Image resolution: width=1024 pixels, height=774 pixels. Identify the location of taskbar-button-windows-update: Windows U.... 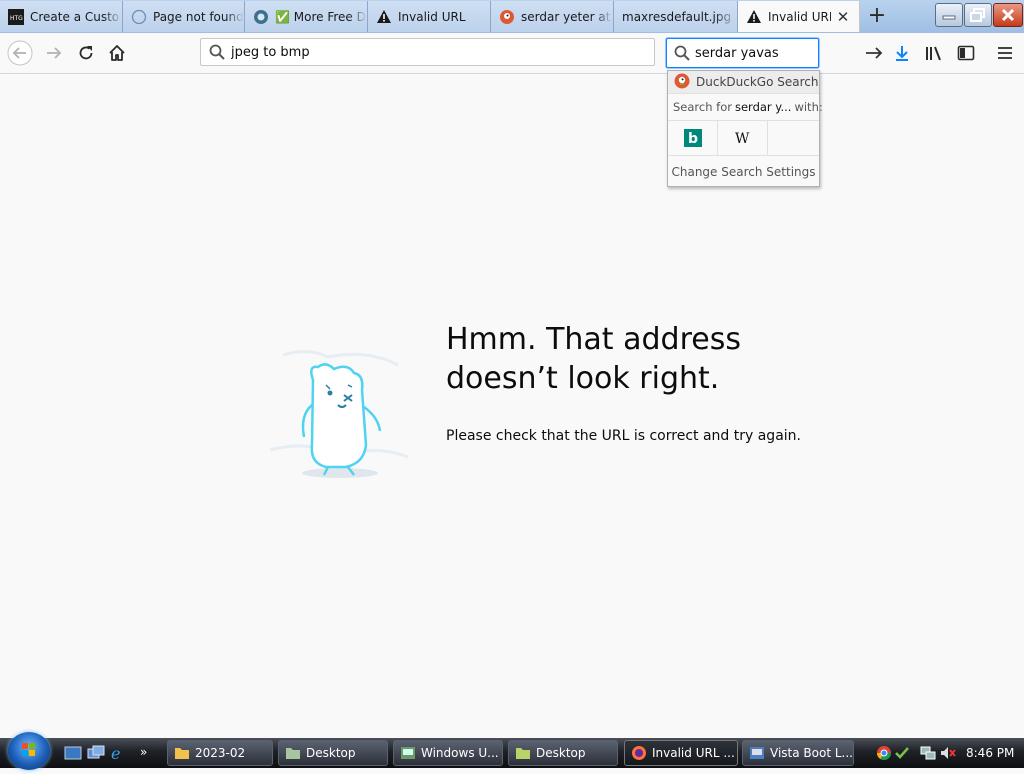
(448, 753).